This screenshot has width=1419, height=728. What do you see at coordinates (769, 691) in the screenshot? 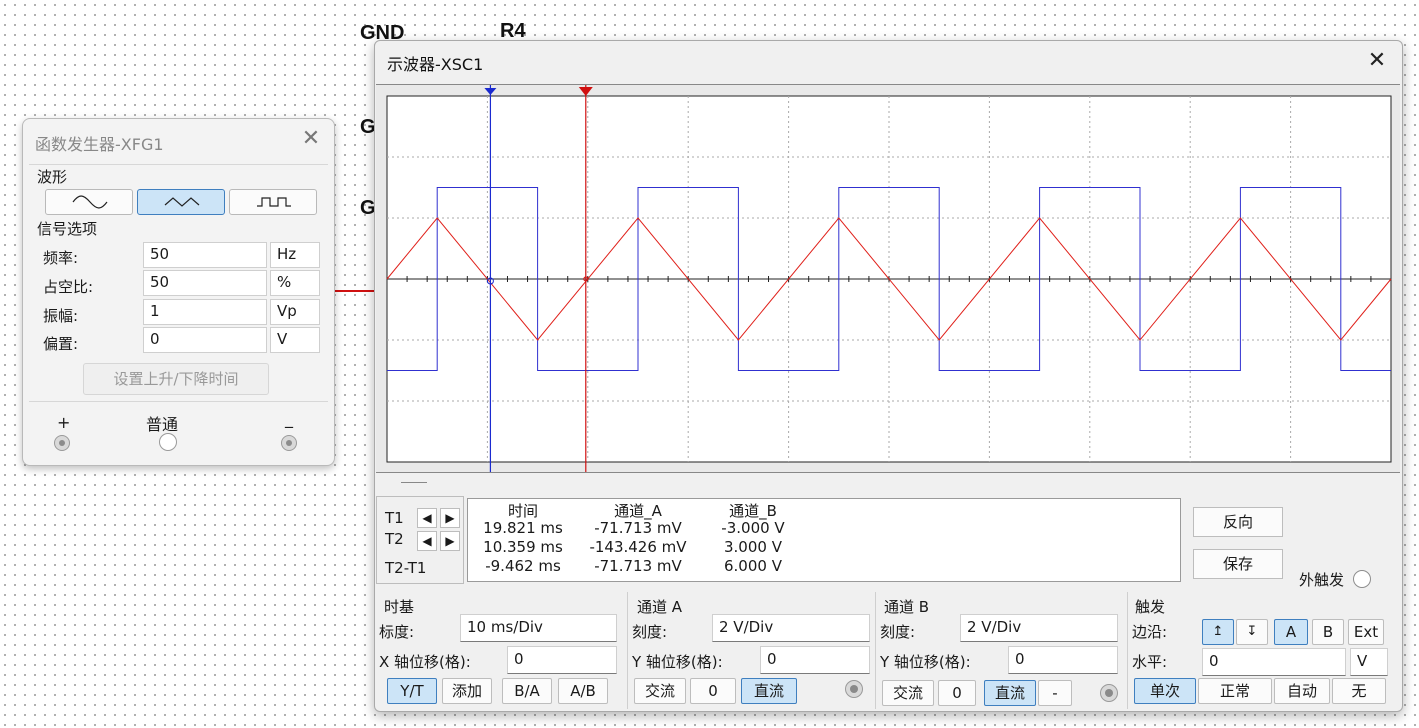
I see `channel-a-dc-button: 直流` at bounding box center [769, 691].